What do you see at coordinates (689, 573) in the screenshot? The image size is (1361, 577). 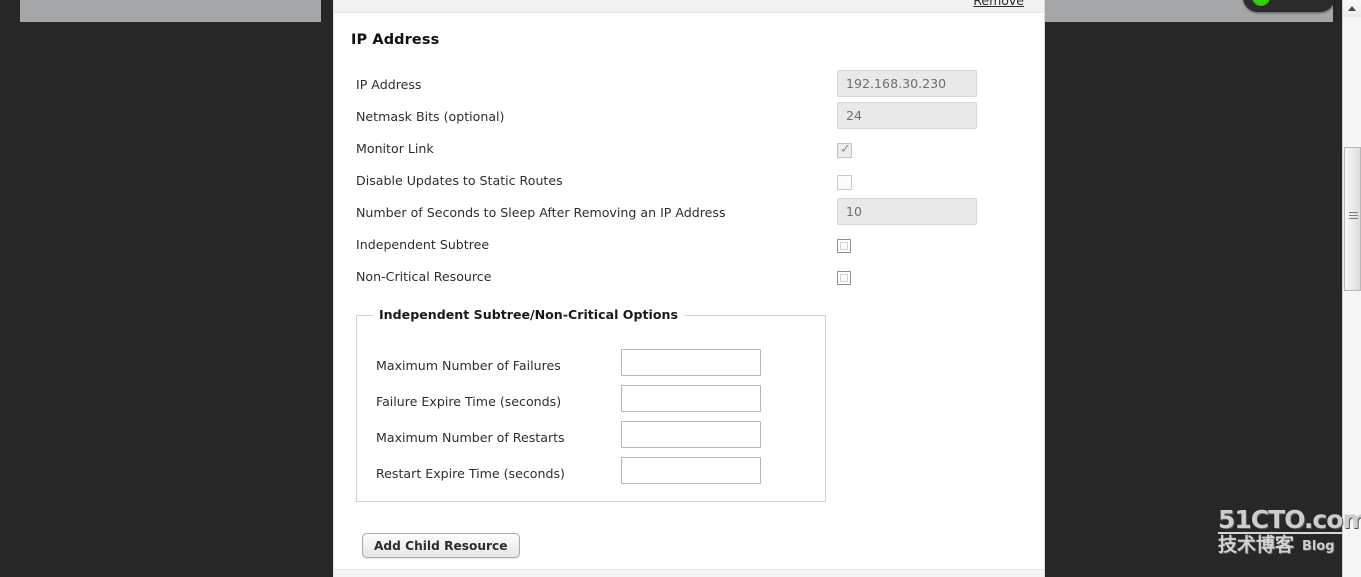 I see `bottom-strip` at bounding box center [689, 573].